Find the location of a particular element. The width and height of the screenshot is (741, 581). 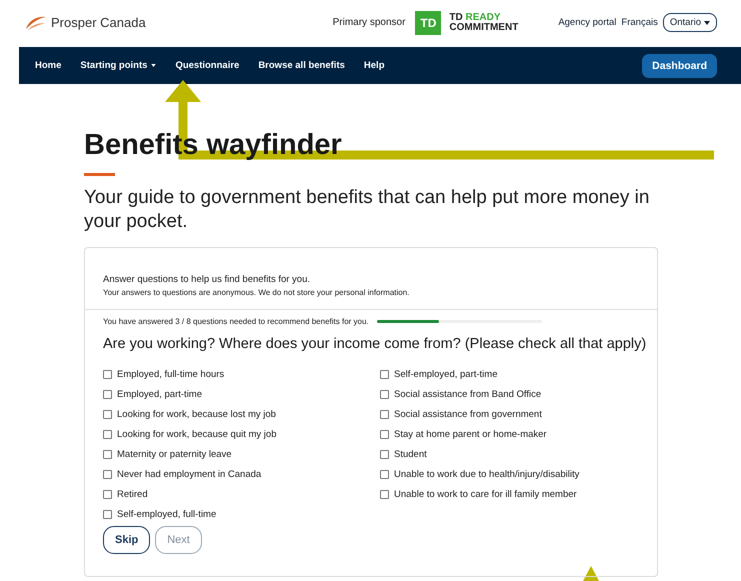

checkbox-option: Social assistance from Band Office is located at coordinates (509, 394).